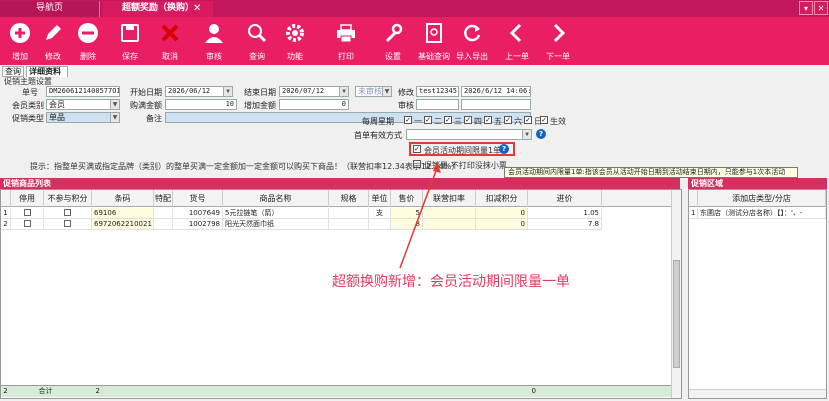 The image size is (829, 401). What do you see at coordinates (420, 215) in the screenshot?
I see `annotation-arrow` at bounding box center [420, 215].